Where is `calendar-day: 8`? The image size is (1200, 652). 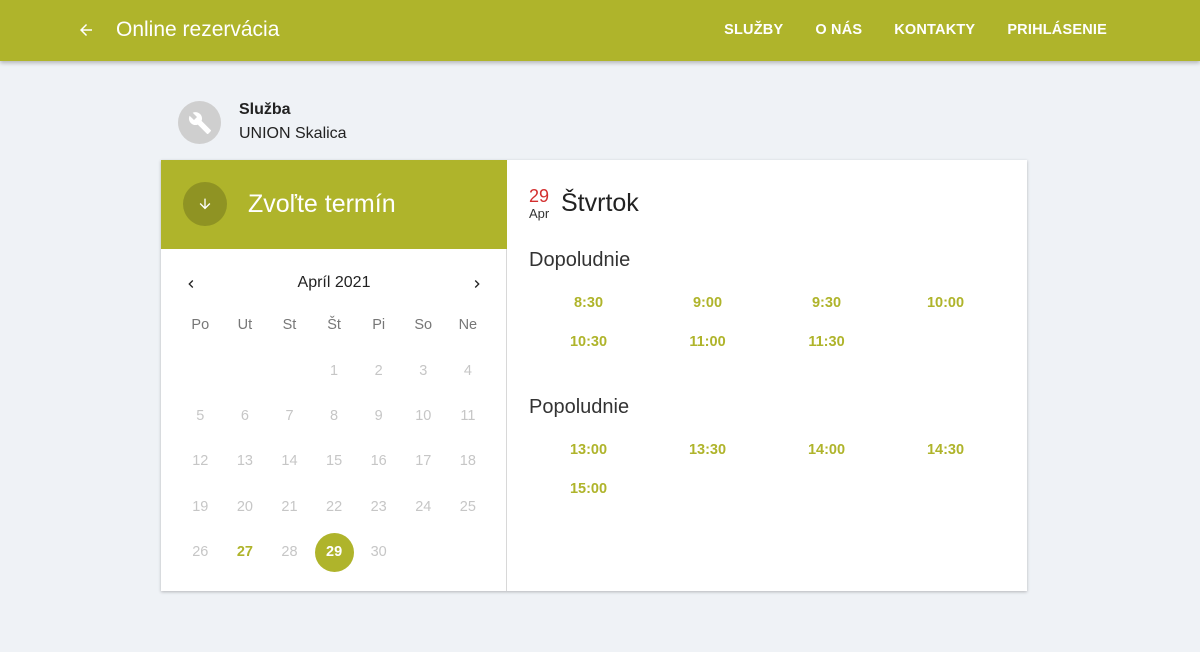
calendar-day: 8 is located at coordinates (334, 415).